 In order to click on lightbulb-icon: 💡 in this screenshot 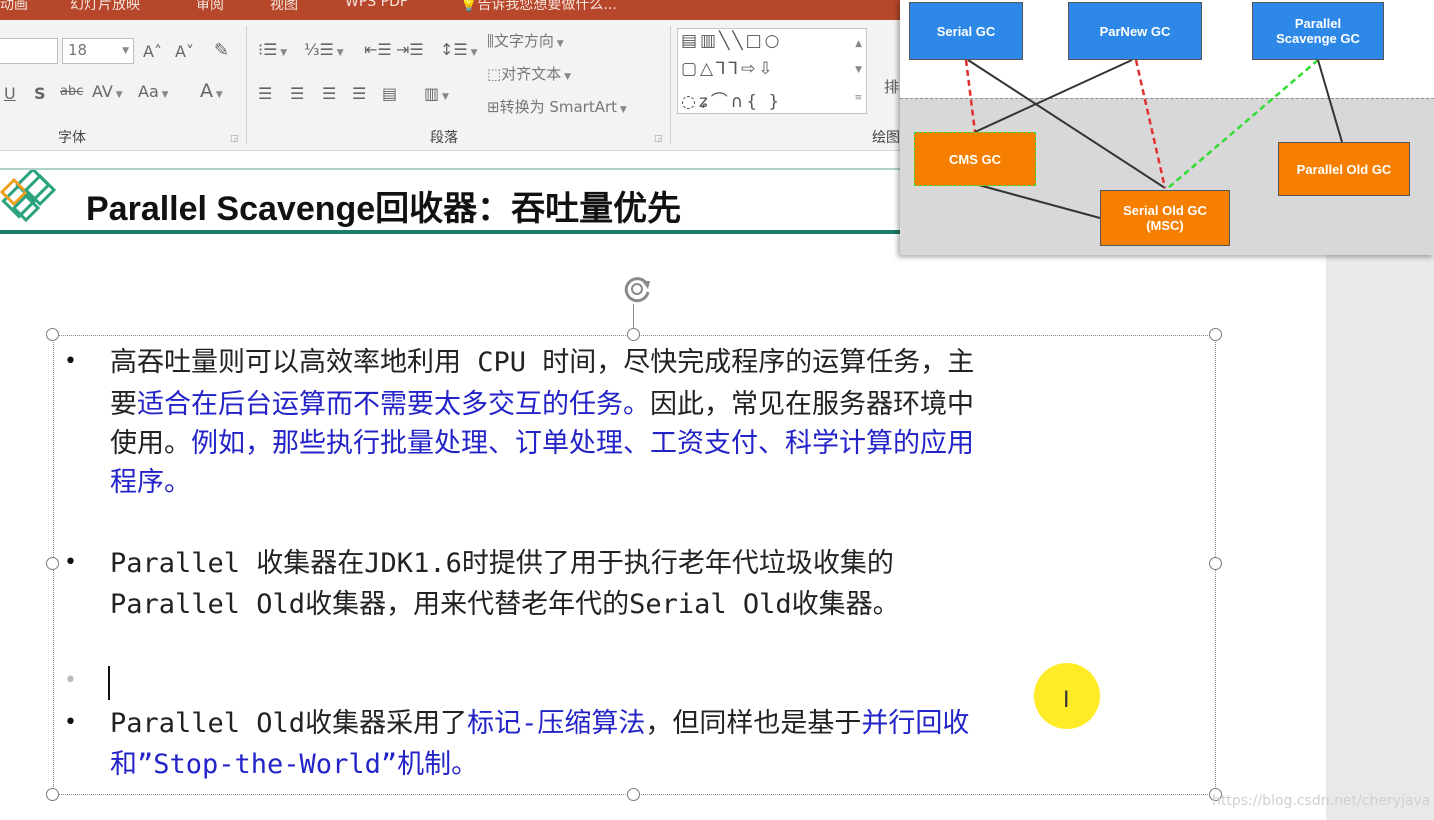, I will do `click(469, 6)`.